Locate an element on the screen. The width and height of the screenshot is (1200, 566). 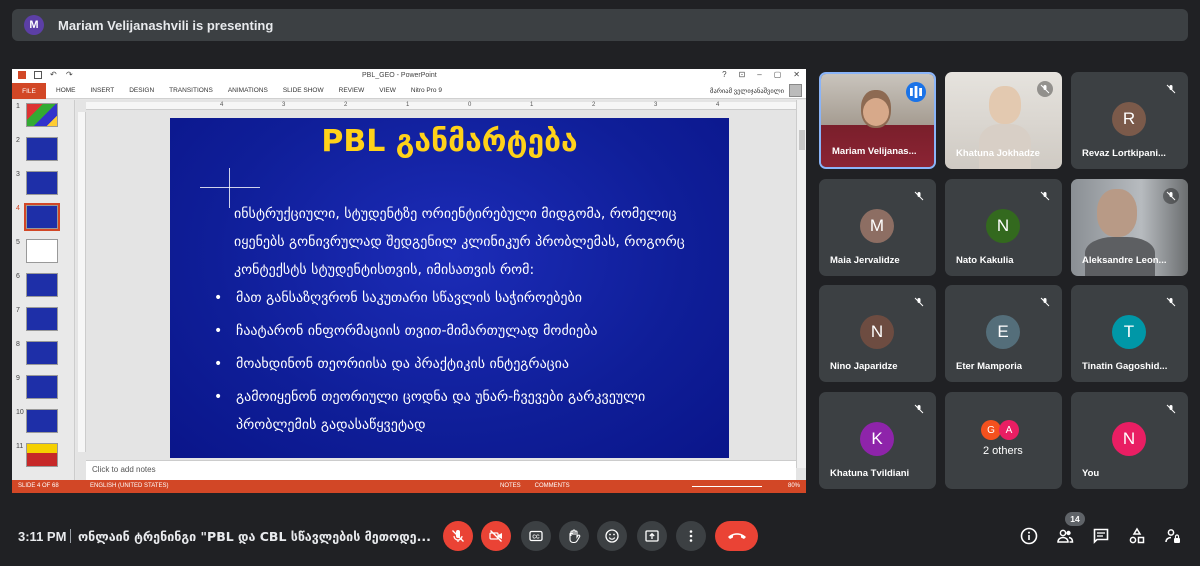
slide-thumbnail: 10 is located at coordinates (43, 423).